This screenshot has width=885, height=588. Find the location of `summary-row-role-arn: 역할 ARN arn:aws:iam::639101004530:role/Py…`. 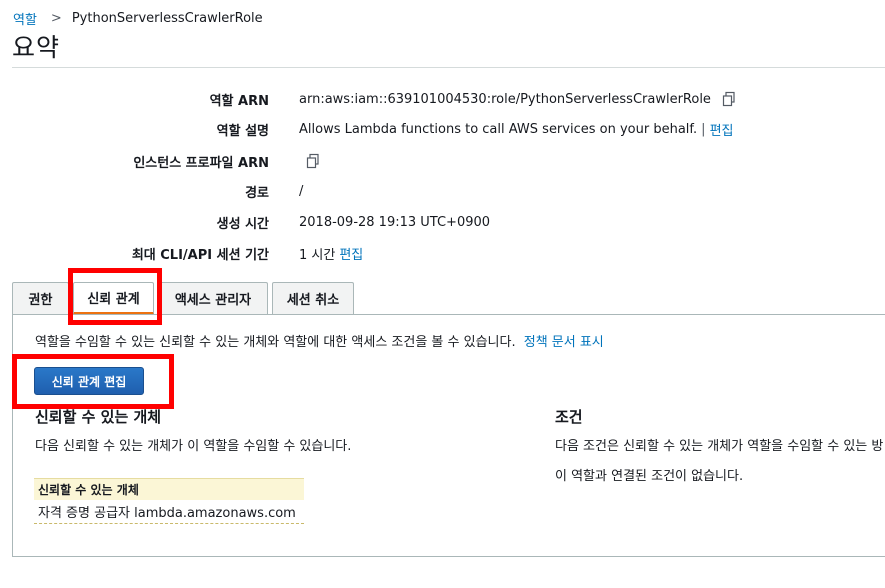

summary-row-role-arn: 역할 ARN arn:aws:iam::639101004530:role/Py… is located at coordinates (442, 99).